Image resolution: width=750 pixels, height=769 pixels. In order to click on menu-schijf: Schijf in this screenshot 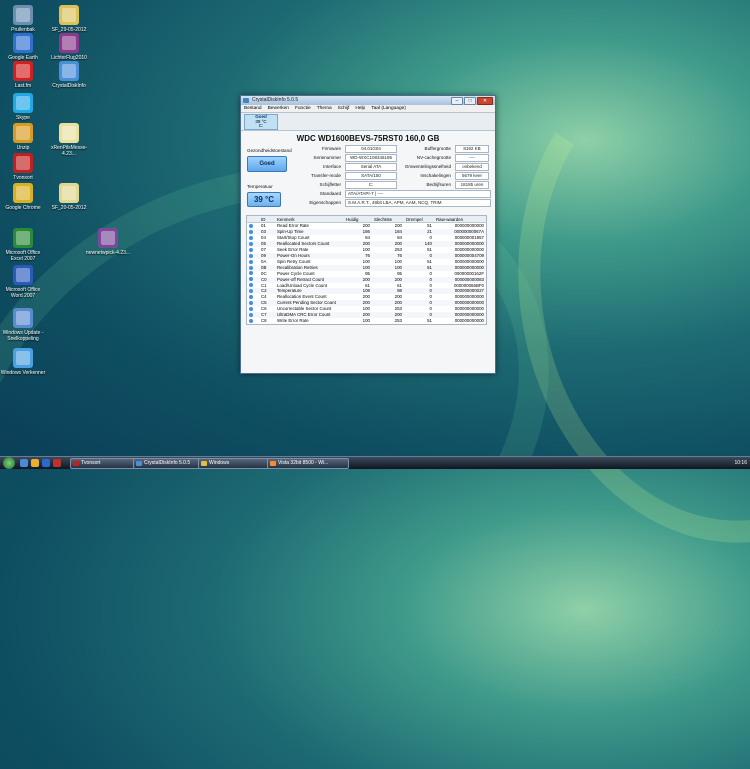, I will do `click(344, 108)`.